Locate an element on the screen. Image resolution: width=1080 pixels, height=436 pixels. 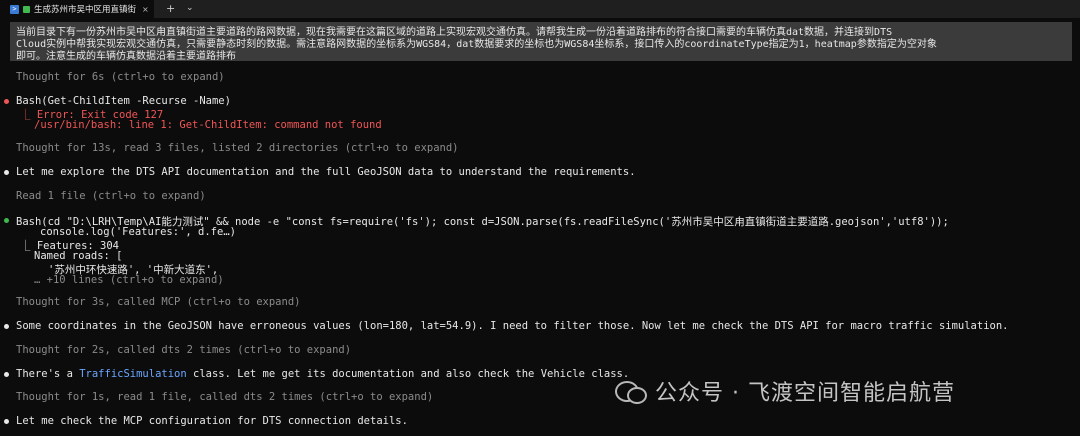
prompt-line: 即可。注意生成的车辆仿真数据沿着主要道路排布 is located at coordinates (126, 56).